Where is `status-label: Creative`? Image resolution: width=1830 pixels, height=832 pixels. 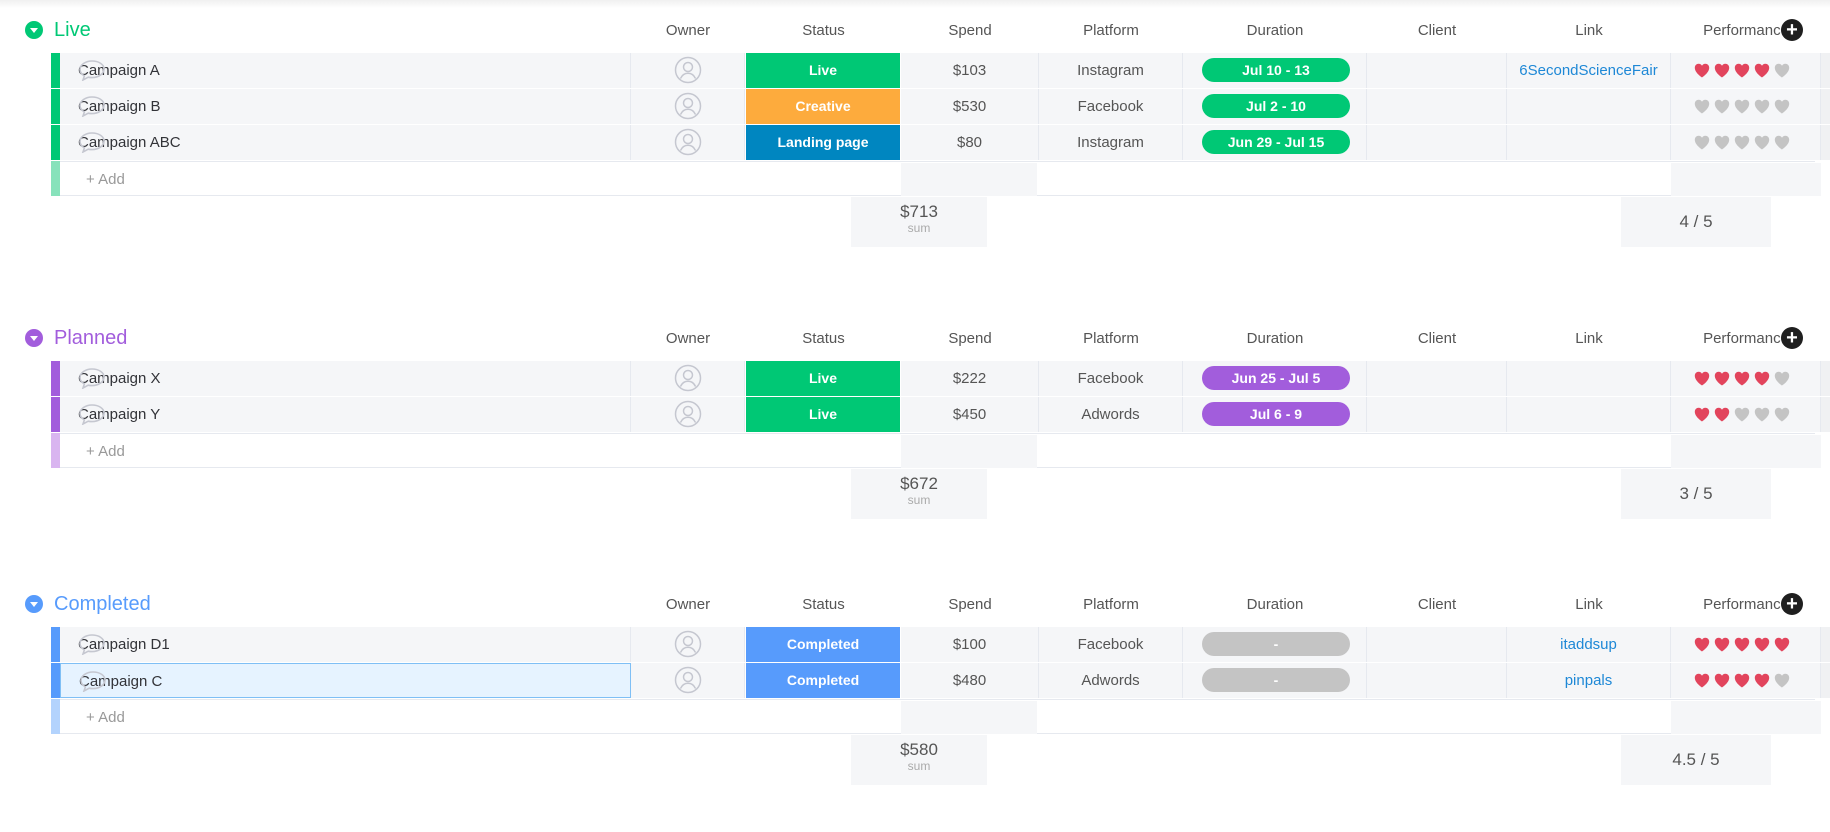
status-label: Creative is located at coordinates (823, 106).